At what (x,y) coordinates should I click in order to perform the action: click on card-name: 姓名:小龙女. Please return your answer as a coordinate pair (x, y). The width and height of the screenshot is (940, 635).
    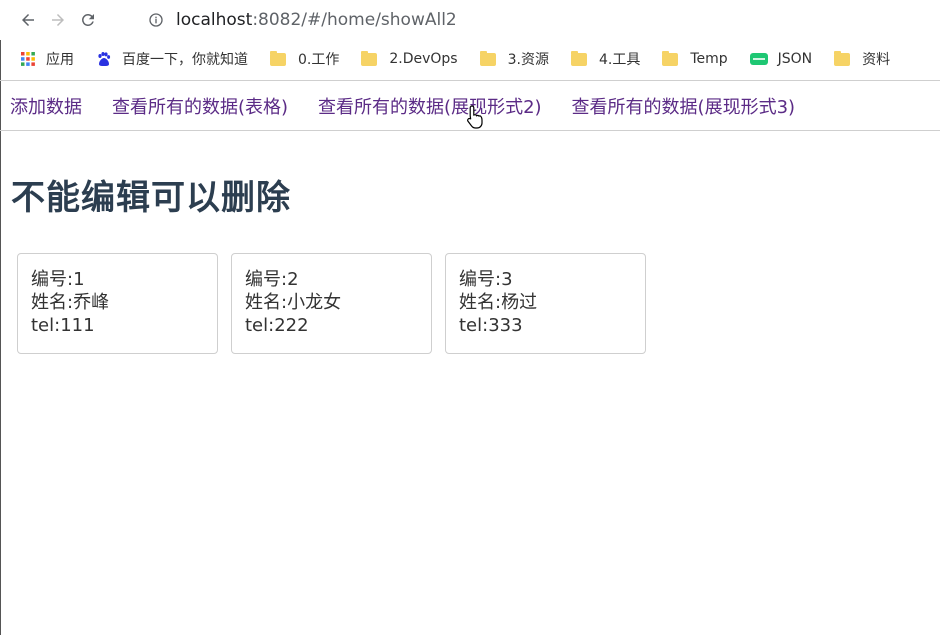
    Looking at the image, I should click on (293, 302).